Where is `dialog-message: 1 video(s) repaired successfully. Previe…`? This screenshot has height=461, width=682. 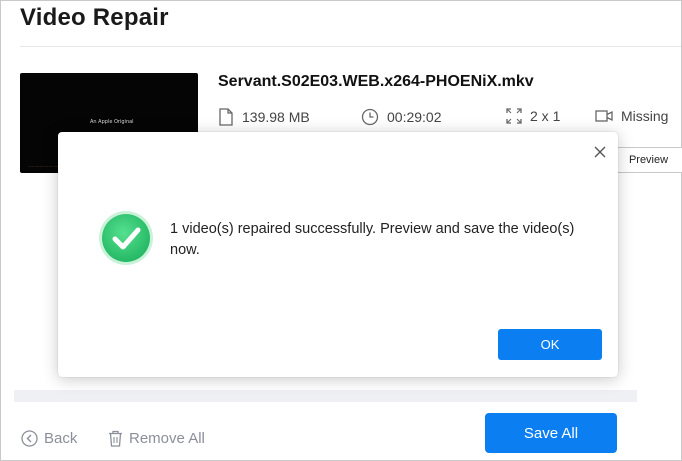 dialog-message: 1 video(s) repaired successfully. Previe… is located at coordinates (372, 239).